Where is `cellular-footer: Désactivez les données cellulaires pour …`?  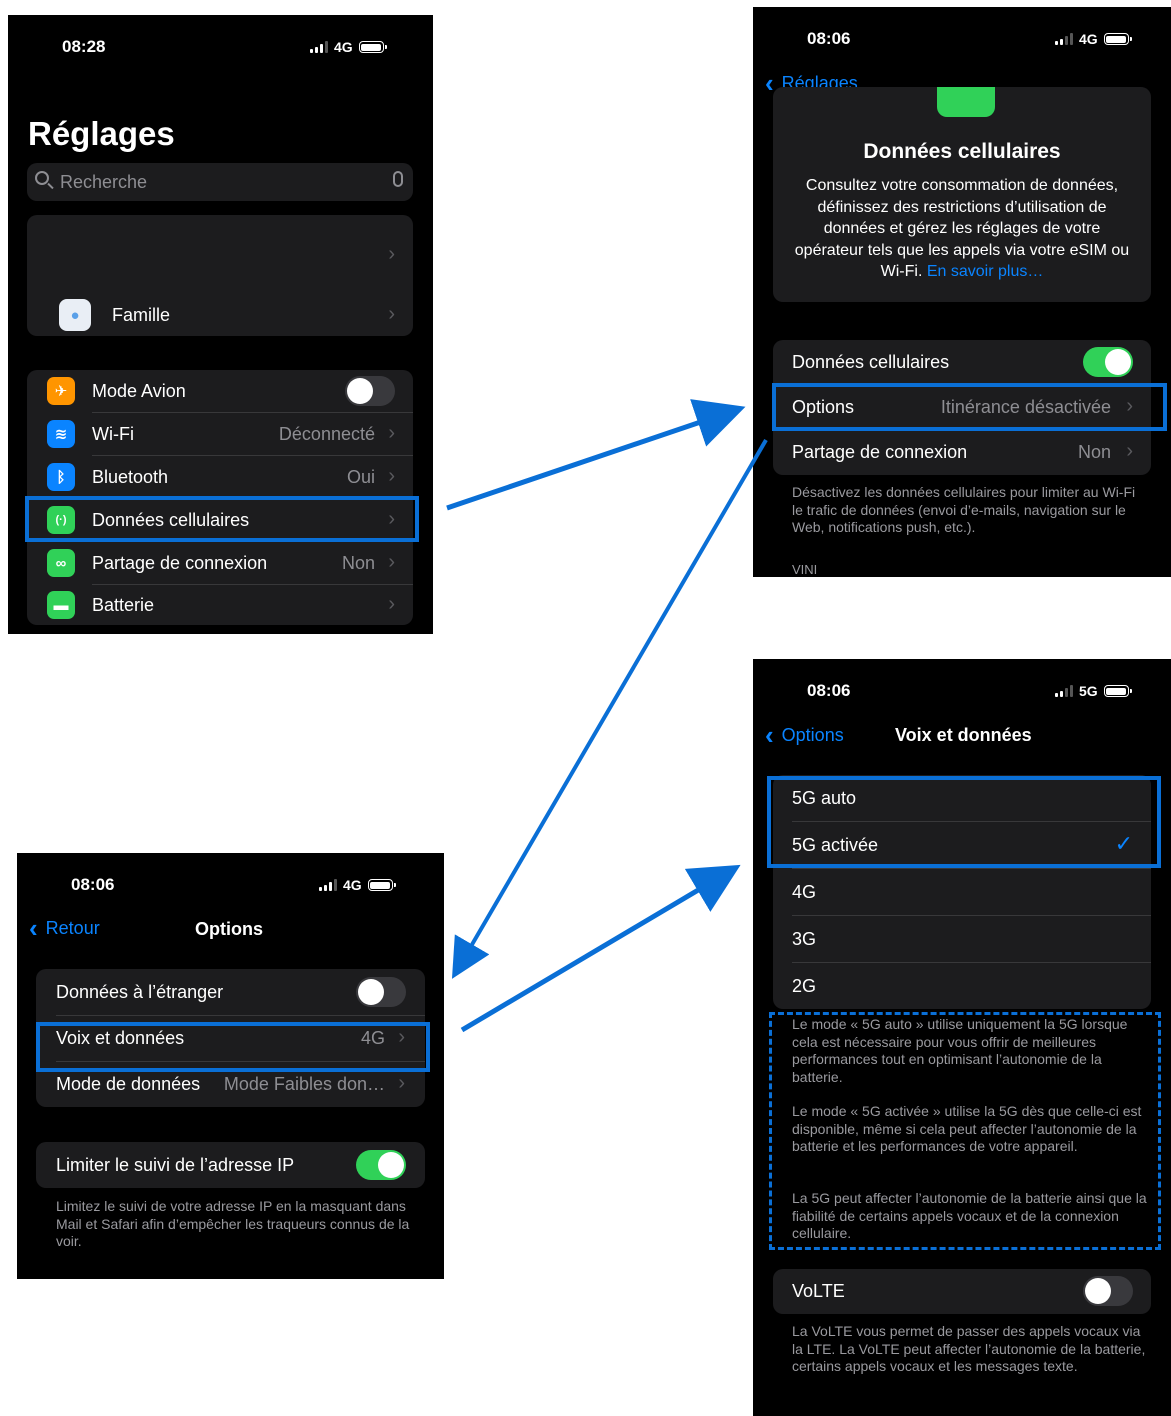 cellular-footer: Désactivez les données cellulaires pour … is located at coordinates (964, 509).